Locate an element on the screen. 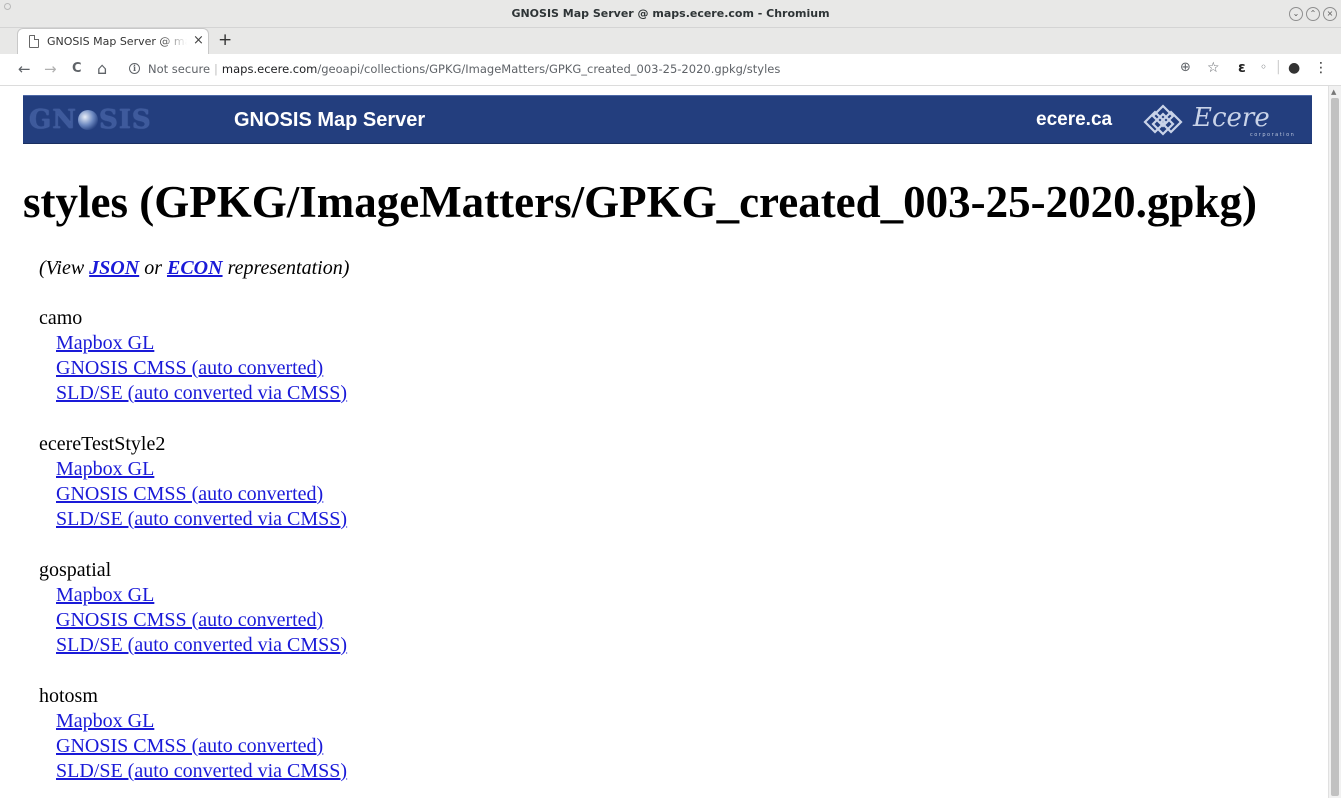 Image resolution: width=1341 pixels, height=798 pixels. extension-audio-icon: ◦ is located at coordinates (1263, 67).